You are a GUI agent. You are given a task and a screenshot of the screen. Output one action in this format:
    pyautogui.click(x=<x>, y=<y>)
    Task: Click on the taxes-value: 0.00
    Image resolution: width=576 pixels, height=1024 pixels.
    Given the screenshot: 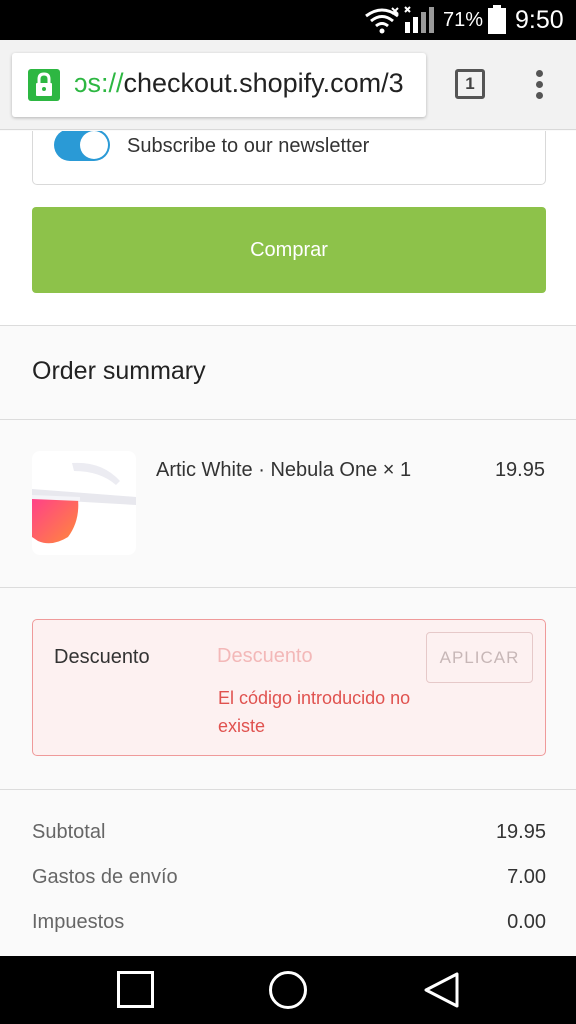 What is the action you would take?
    pyautogui.click(x=526, y=922)
    